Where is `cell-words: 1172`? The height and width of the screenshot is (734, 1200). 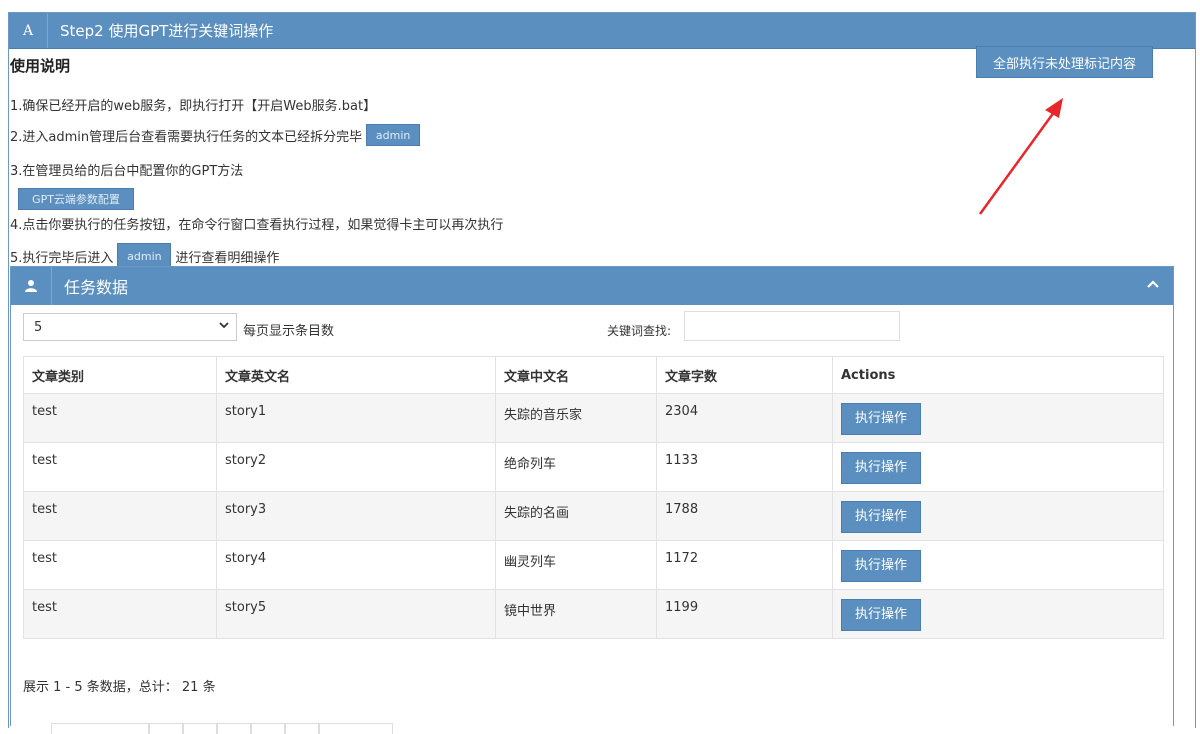 cell-words: 1172 is located at coordinates (744, 565).